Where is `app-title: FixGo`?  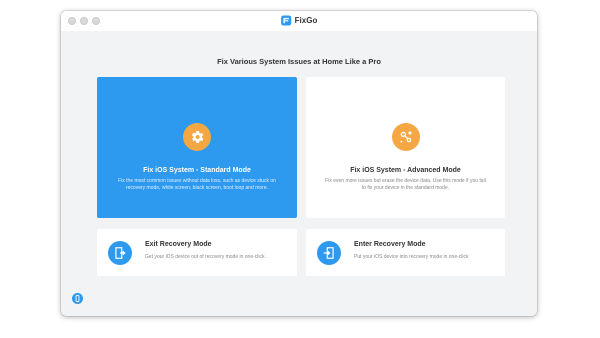 app-title: FixGo is located at coordinates (299, 20).